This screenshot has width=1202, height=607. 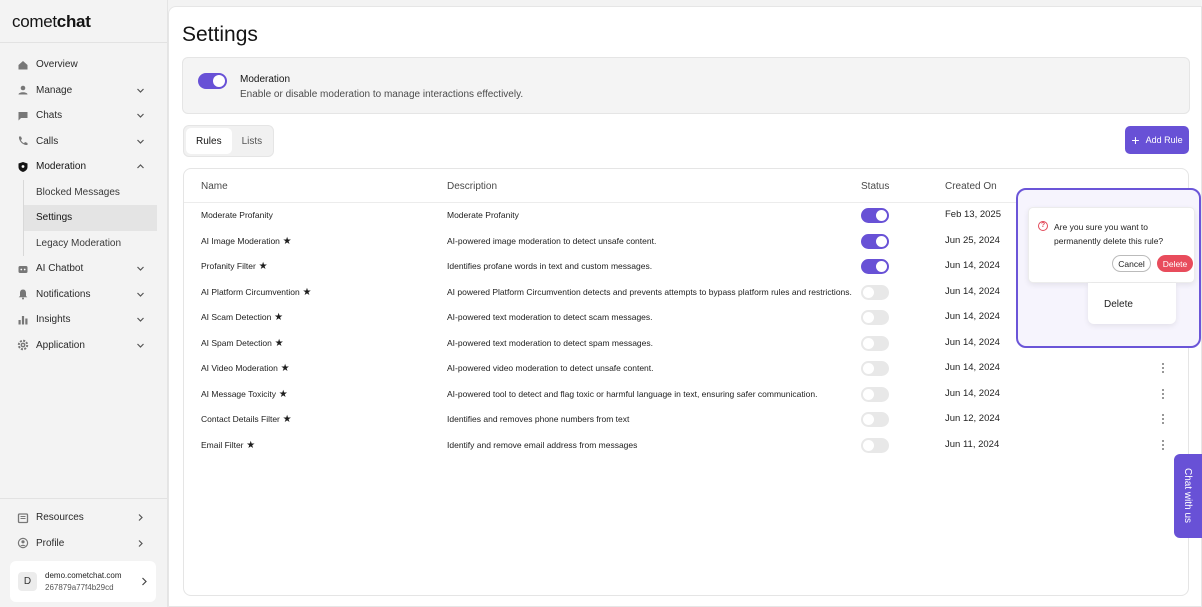 I want to click on sidebar-item-notifications: Notifications, so click(x=83, y=295).